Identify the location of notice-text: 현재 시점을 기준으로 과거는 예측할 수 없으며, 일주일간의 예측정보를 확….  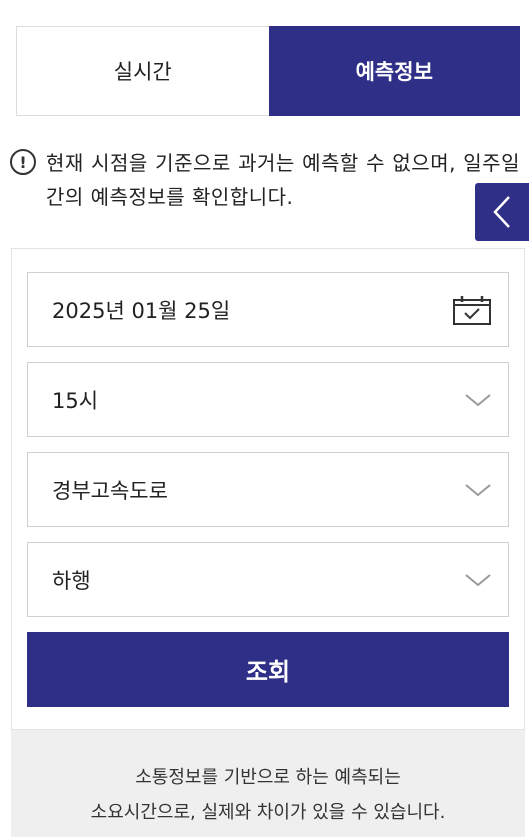
(283, 180).